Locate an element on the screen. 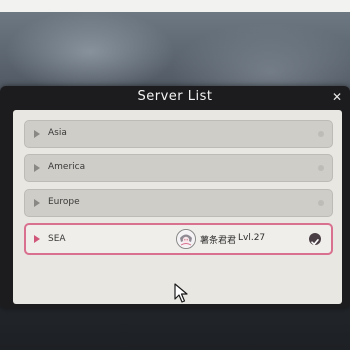 The width and height of the screenshot is (350, 350). player-name: 薯条君君 is located at coordinates (218, 241).